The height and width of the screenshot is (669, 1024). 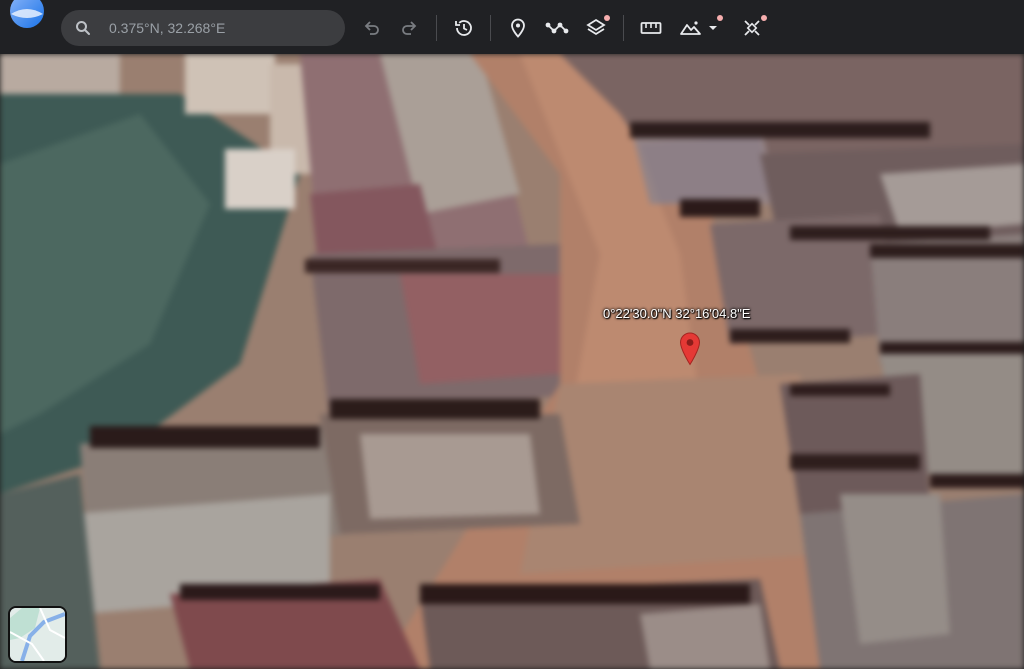 I want to click on location-pin-icon, so click(x=690, y=349).